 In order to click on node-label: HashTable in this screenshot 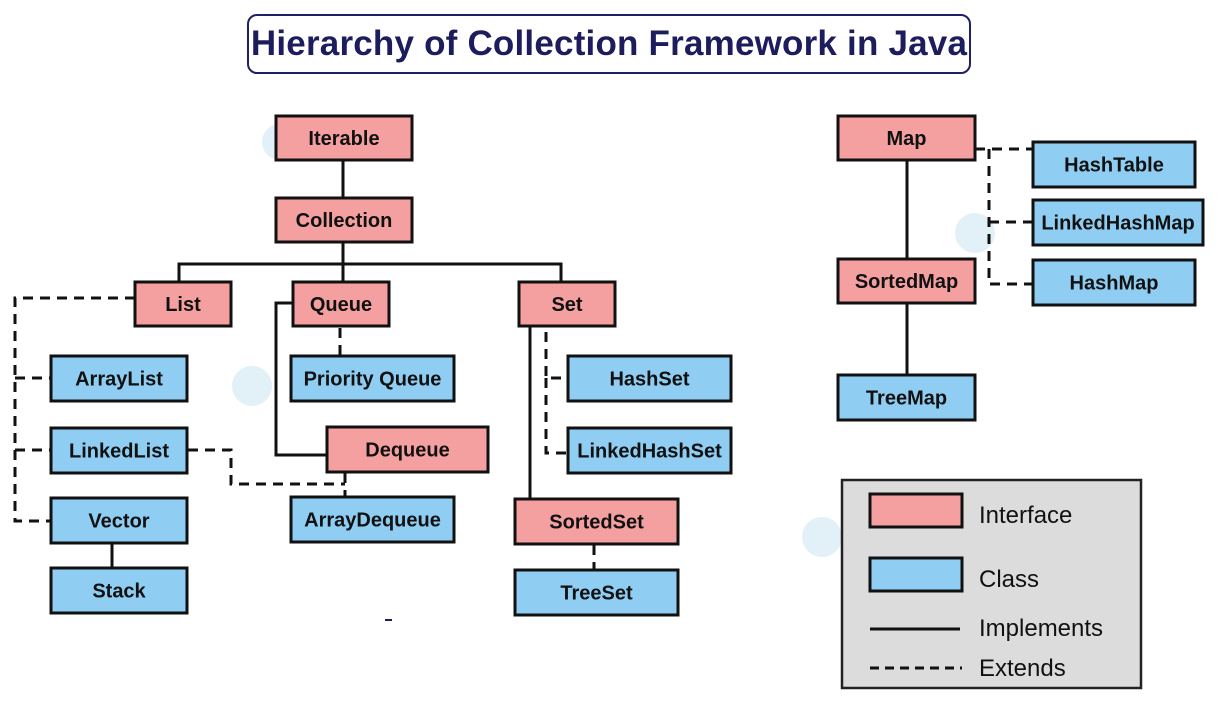, I will do `click(1114, 166)`.